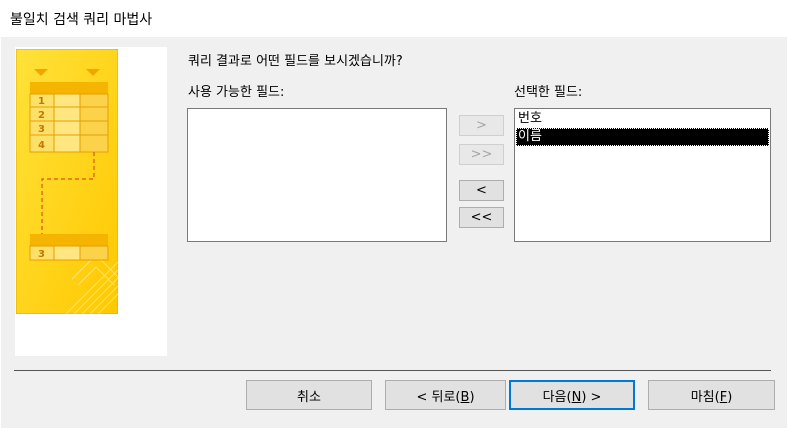 The image size is (788, 429). Describe the element at coordinates (548, 92) in the screenshot. I see `selected-fields-label: 선택한 필드:` at that location.